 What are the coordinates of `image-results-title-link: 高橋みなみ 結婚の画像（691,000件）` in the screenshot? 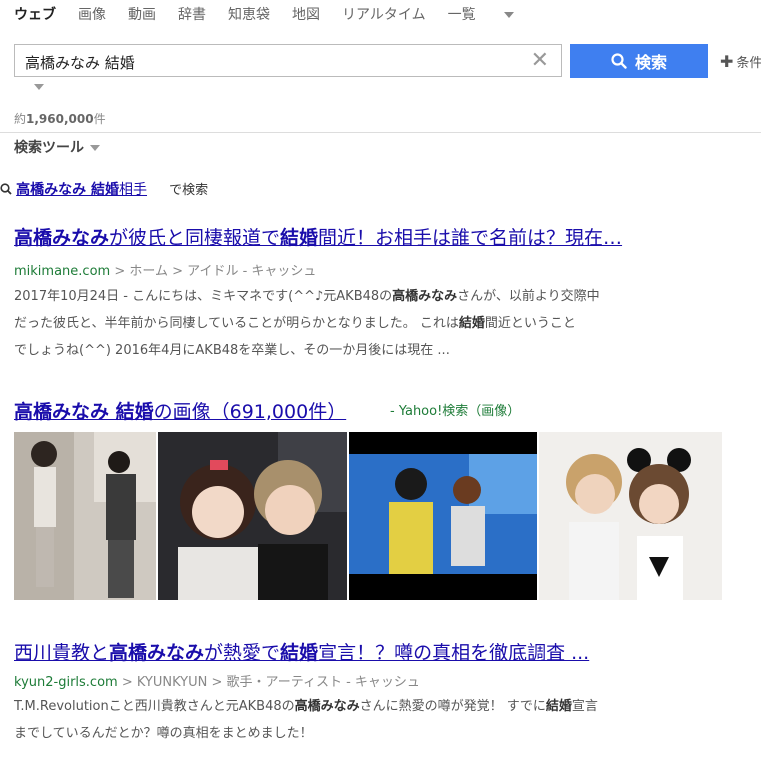 It's located at (214, 410).